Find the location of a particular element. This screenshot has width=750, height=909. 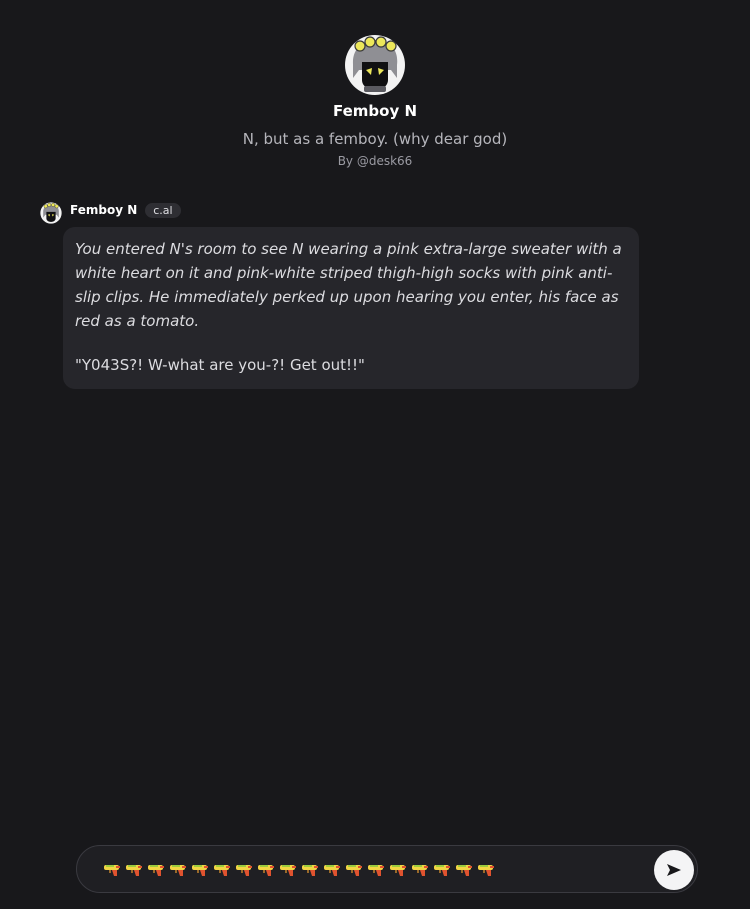

character-author: By @desk66 is located at coordinates (375, 161).